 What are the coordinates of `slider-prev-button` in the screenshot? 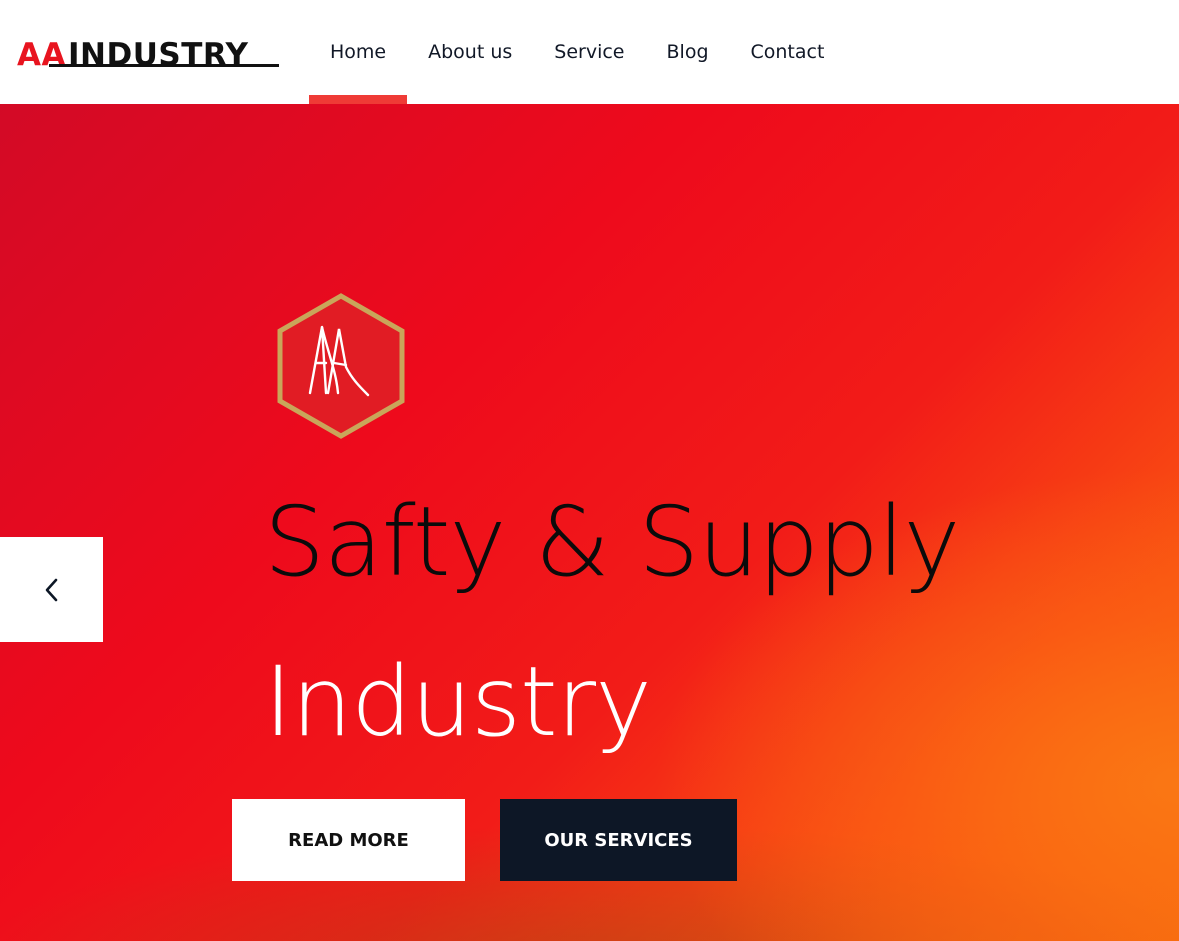 It's located at (51, 589).